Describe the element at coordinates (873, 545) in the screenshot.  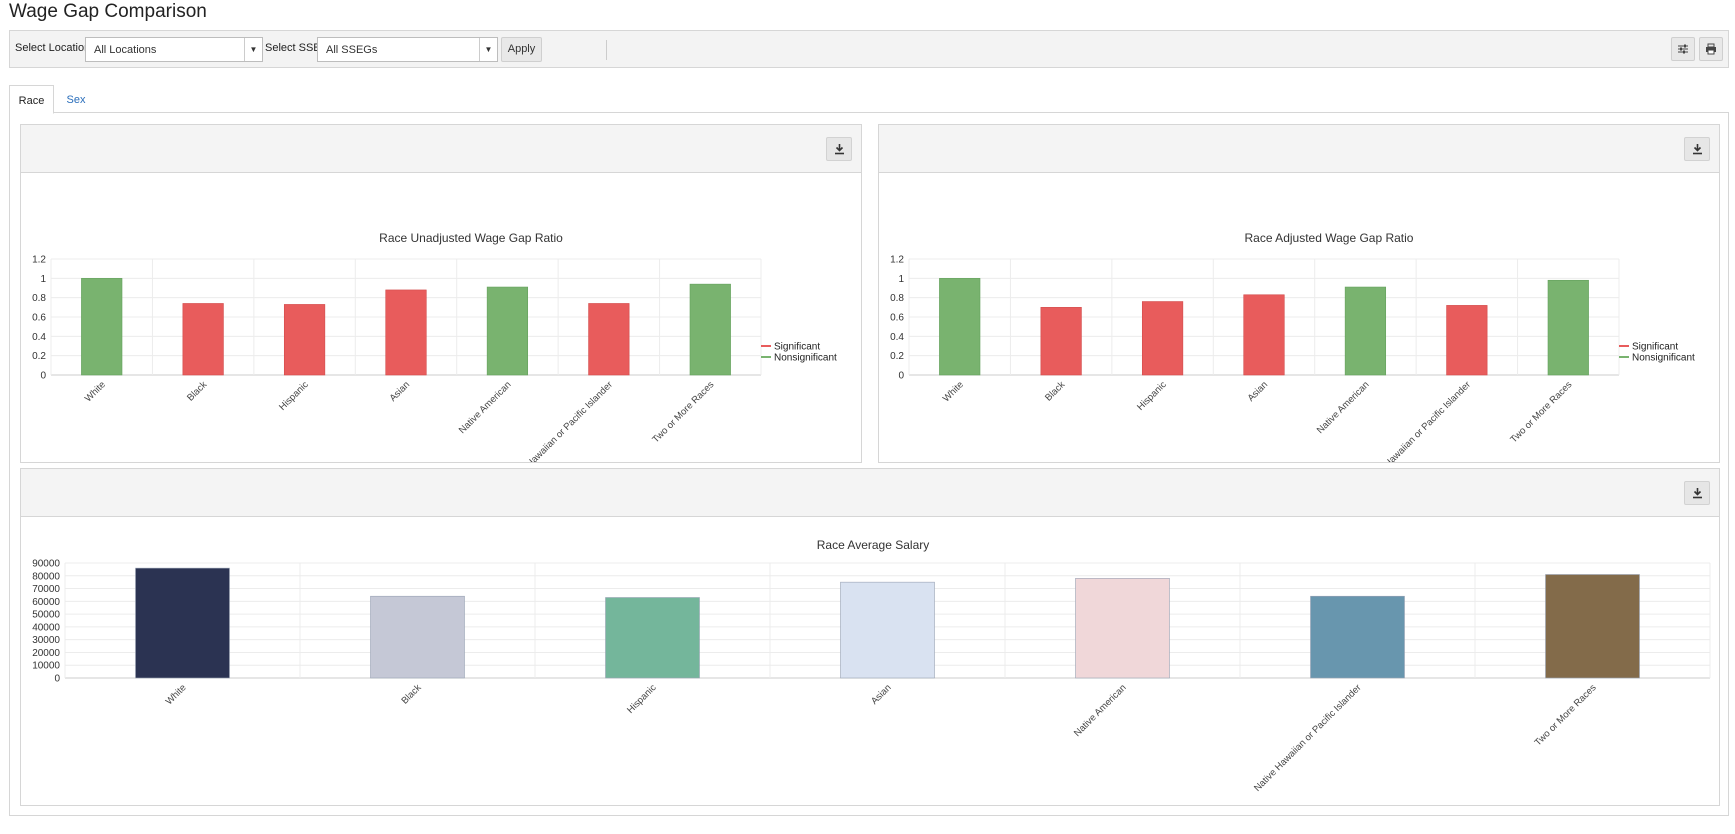
I see `chart-title: Race Average Salary` at that location.